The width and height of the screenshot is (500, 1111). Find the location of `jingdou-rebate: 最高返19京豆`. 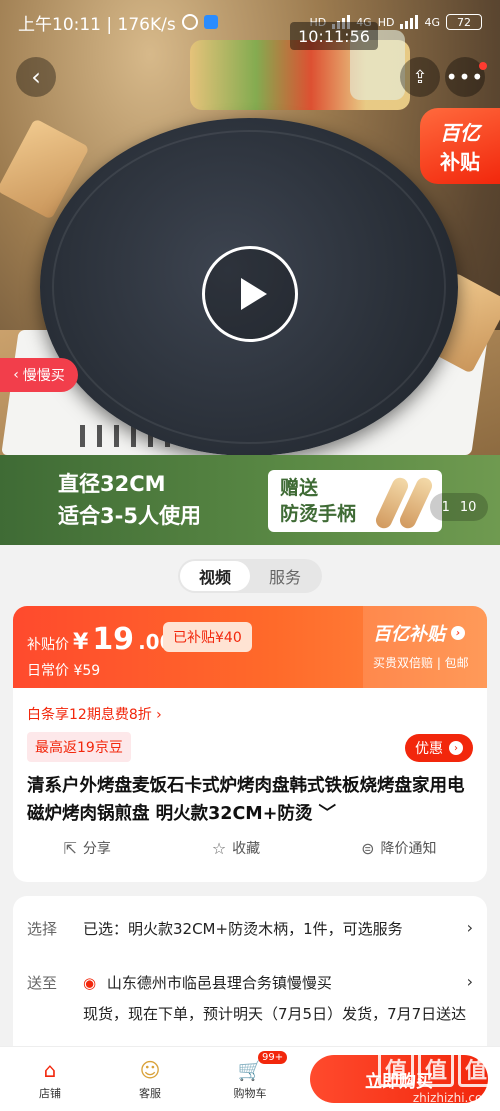

jingdou-rebate: 最高返19京豆 is located at coordinates (79, 747).